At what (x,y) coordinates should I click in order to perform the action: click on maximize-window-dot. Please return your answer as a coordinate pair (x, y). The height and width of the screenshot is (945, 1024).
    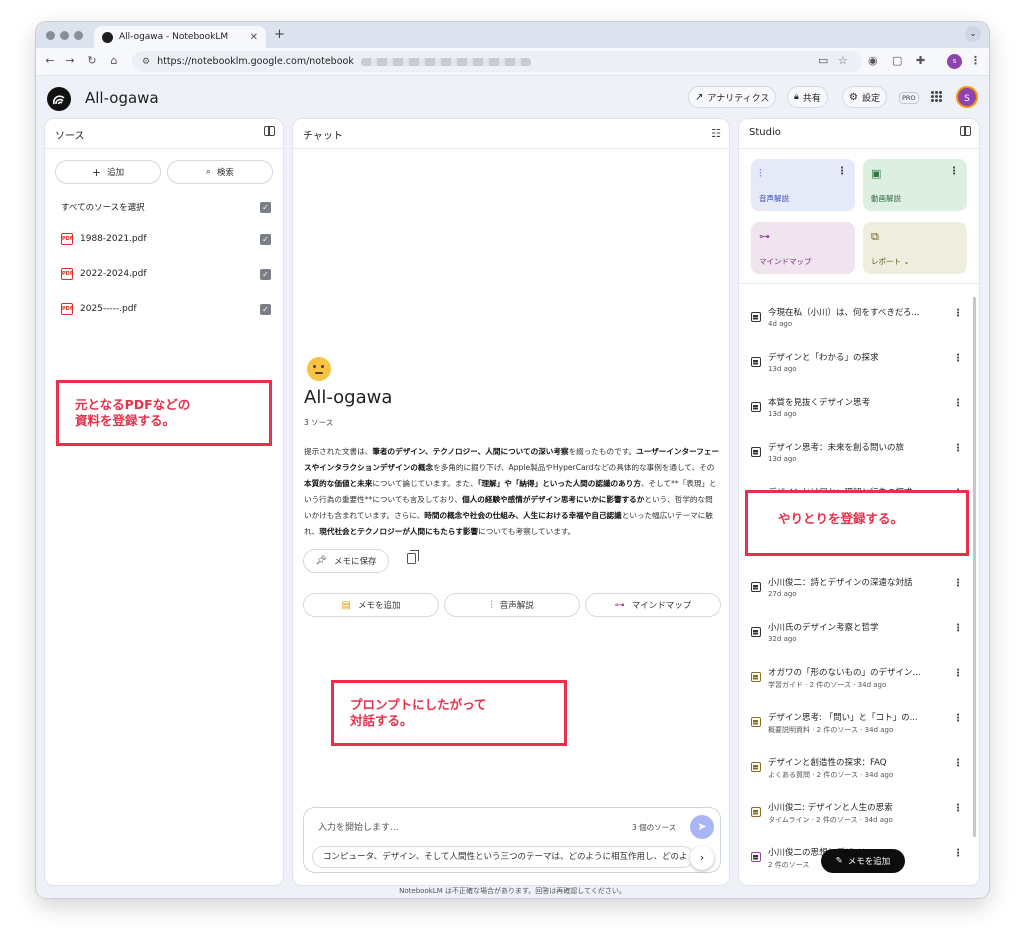
    Looking at the image, I should click on (78, 35).